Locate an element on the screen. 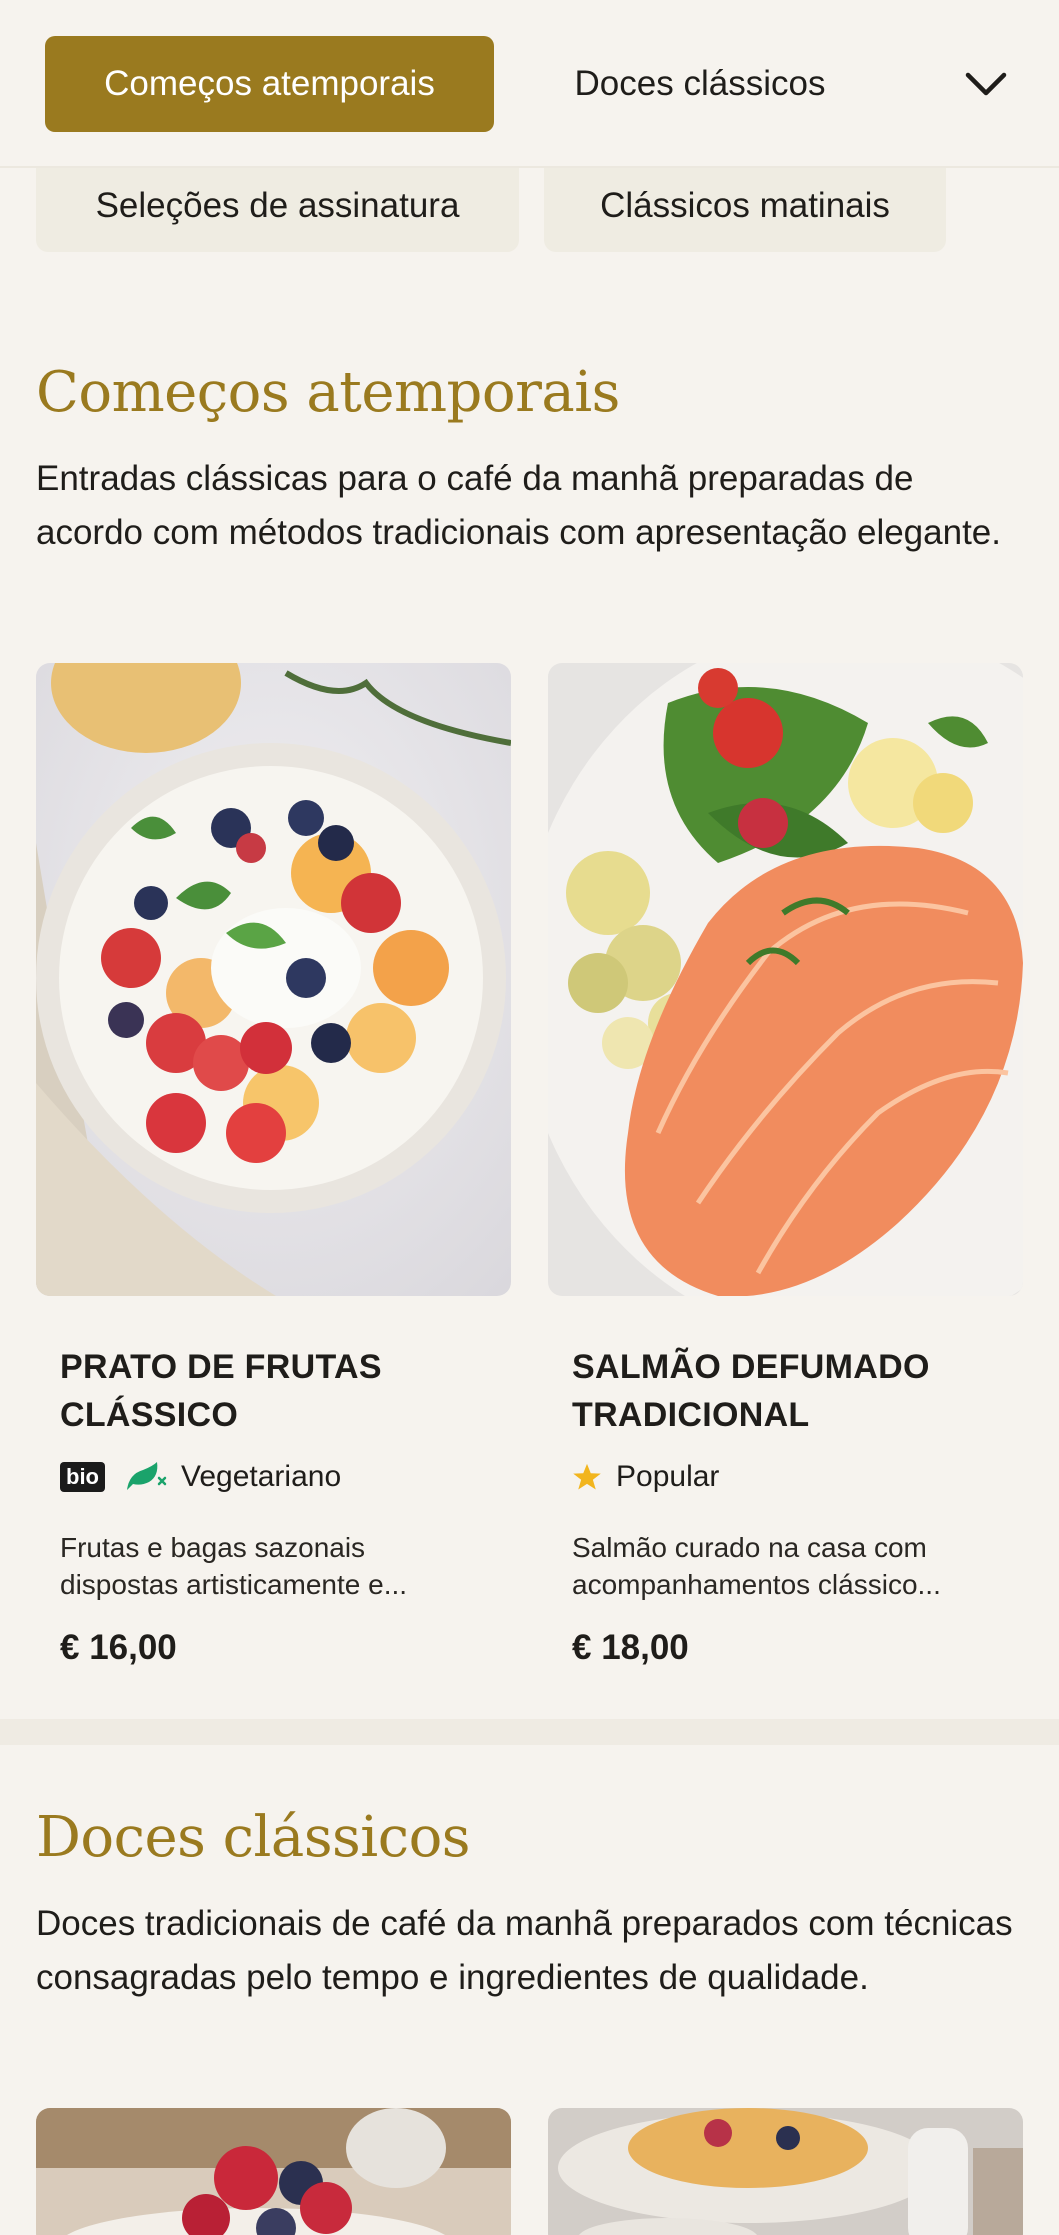  vegetarian-leaf-icon is located at coordinates (145, 1477).